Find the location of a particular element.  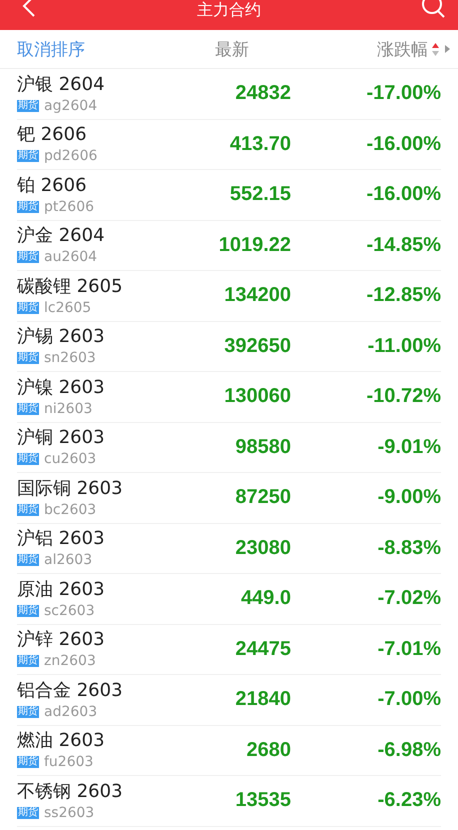

contract-name: 燃油 2603 is located at coordinates (61, 741).